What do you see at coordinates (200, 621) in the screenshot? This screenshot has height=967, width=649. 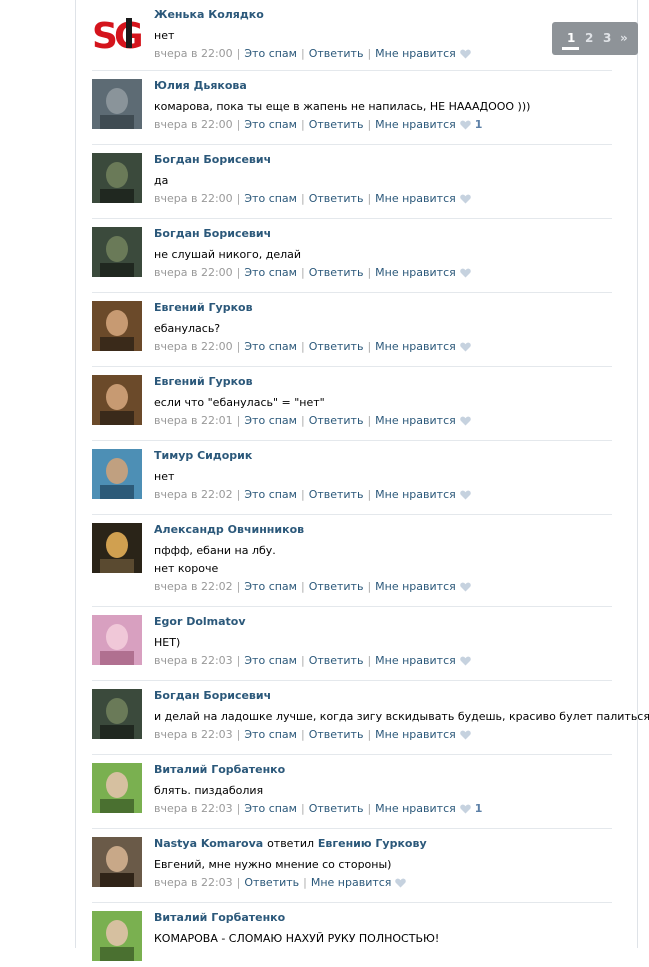 I see `author-name: Egor Dolmatov` at bounding box center [200, 621].